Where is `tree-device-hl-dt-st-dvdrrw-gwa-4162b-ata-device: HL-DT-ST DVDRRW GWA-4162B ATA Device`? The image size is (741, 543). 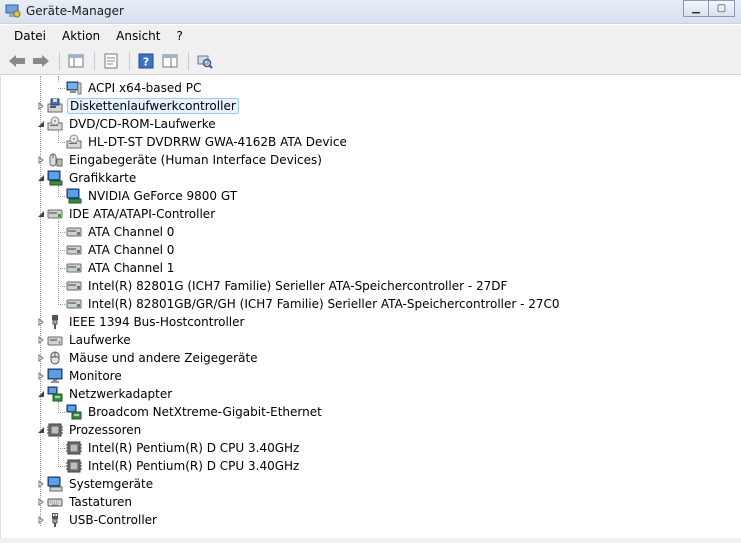 tree-device-hl-dt-st-dvdrrw-gwa-4162b-ata-device: HL-DT-ST DVDRRW GWA-4162B ATA Device is located at coordinates (207, 142).